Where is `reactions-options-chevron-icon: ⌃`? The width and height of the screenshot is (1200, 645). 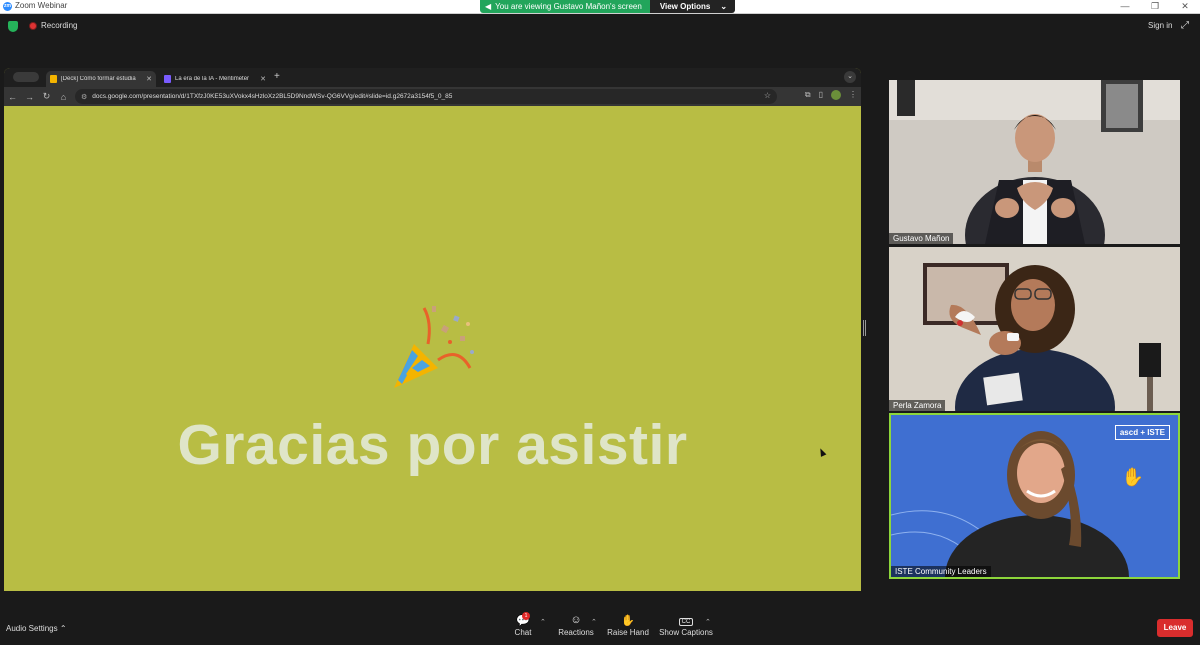
reactions-options-chevron-icon: ⌃ is located at coordinates (594, 622).